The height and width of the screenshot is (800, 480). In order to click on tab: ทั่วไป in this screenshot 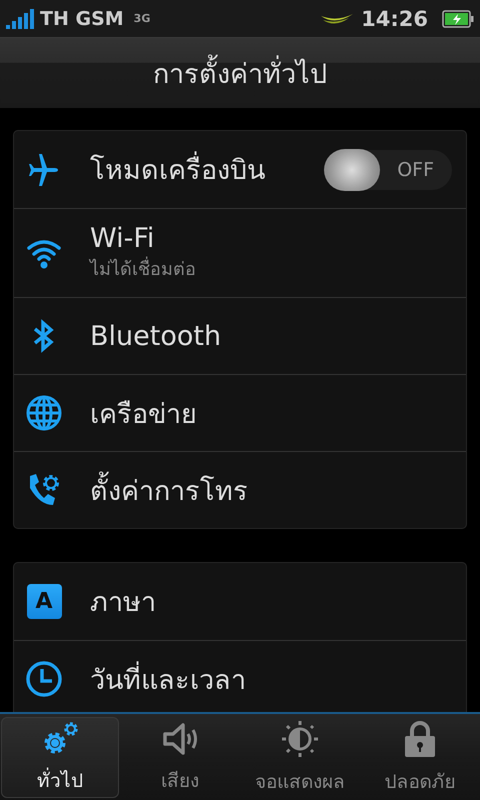, I will do `click(60, 757)`.